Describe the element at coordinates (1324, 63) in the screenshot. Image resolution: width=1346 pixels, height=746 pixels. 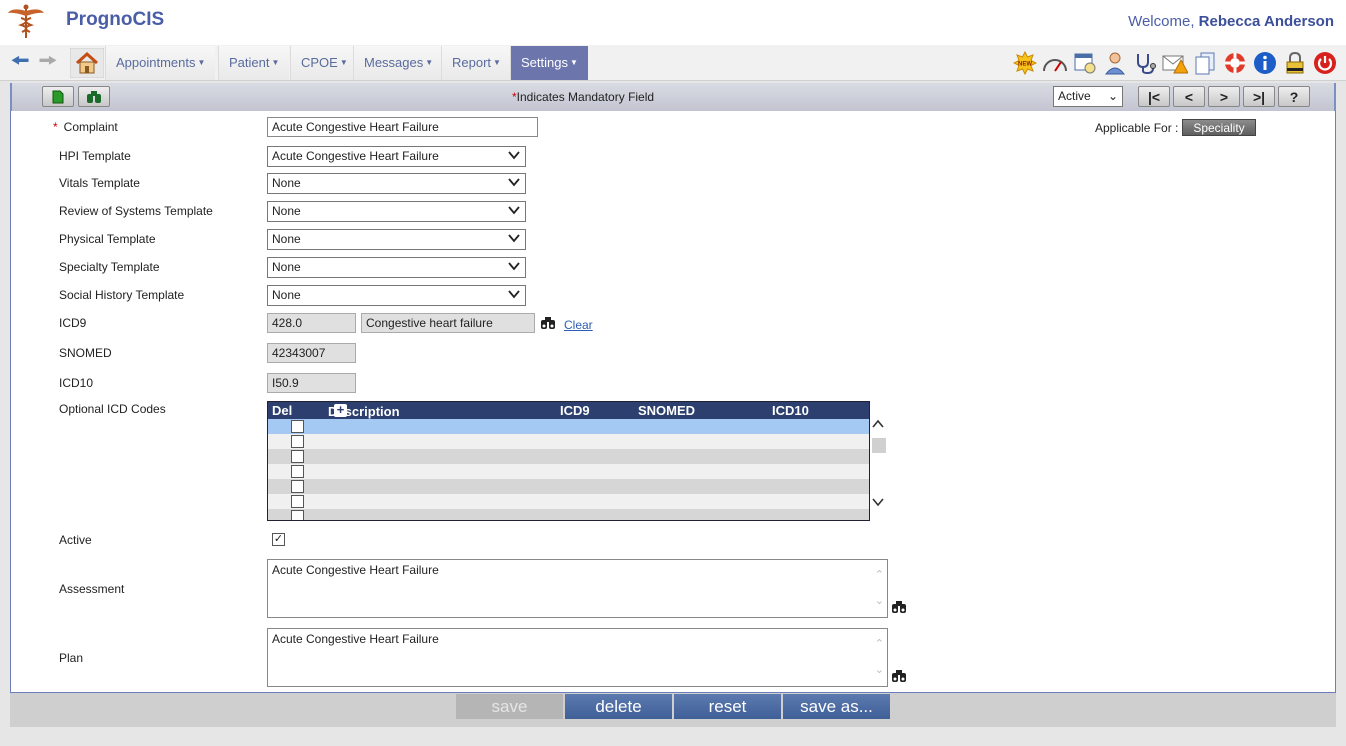
I see `power-logout-icon` at that location.